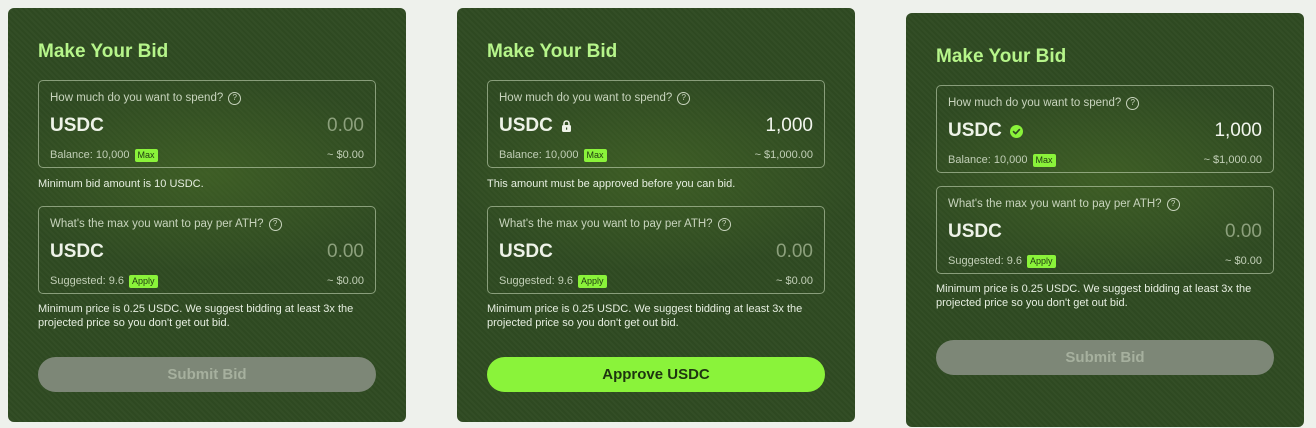 Image resolution: width=1316 pixels, height=428 pixels. What do you see at coordinates (566, 126) in the screenshot?
I see `lock-icon` at bounding box center [566, 126].